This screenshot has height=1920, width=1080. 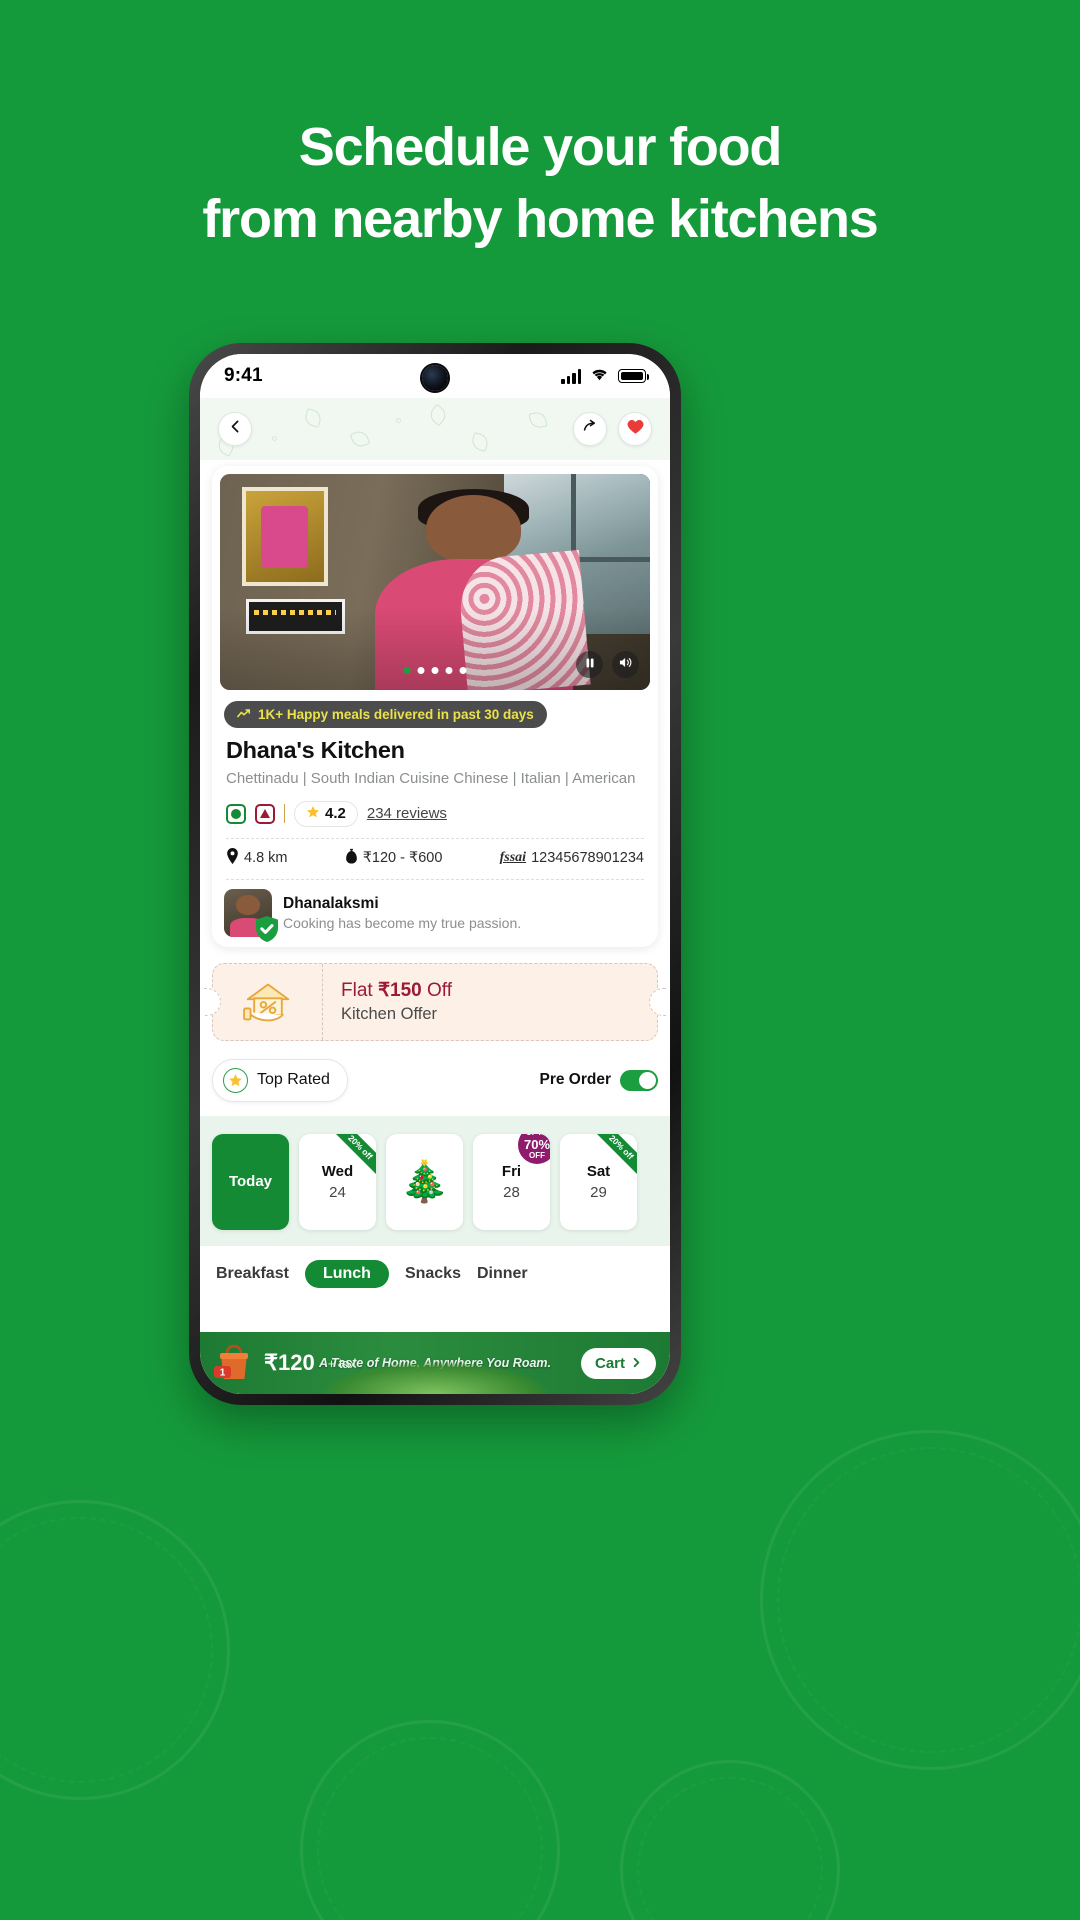 I want to click on offer-title-suffix: Off, so click(x=437, y=991).